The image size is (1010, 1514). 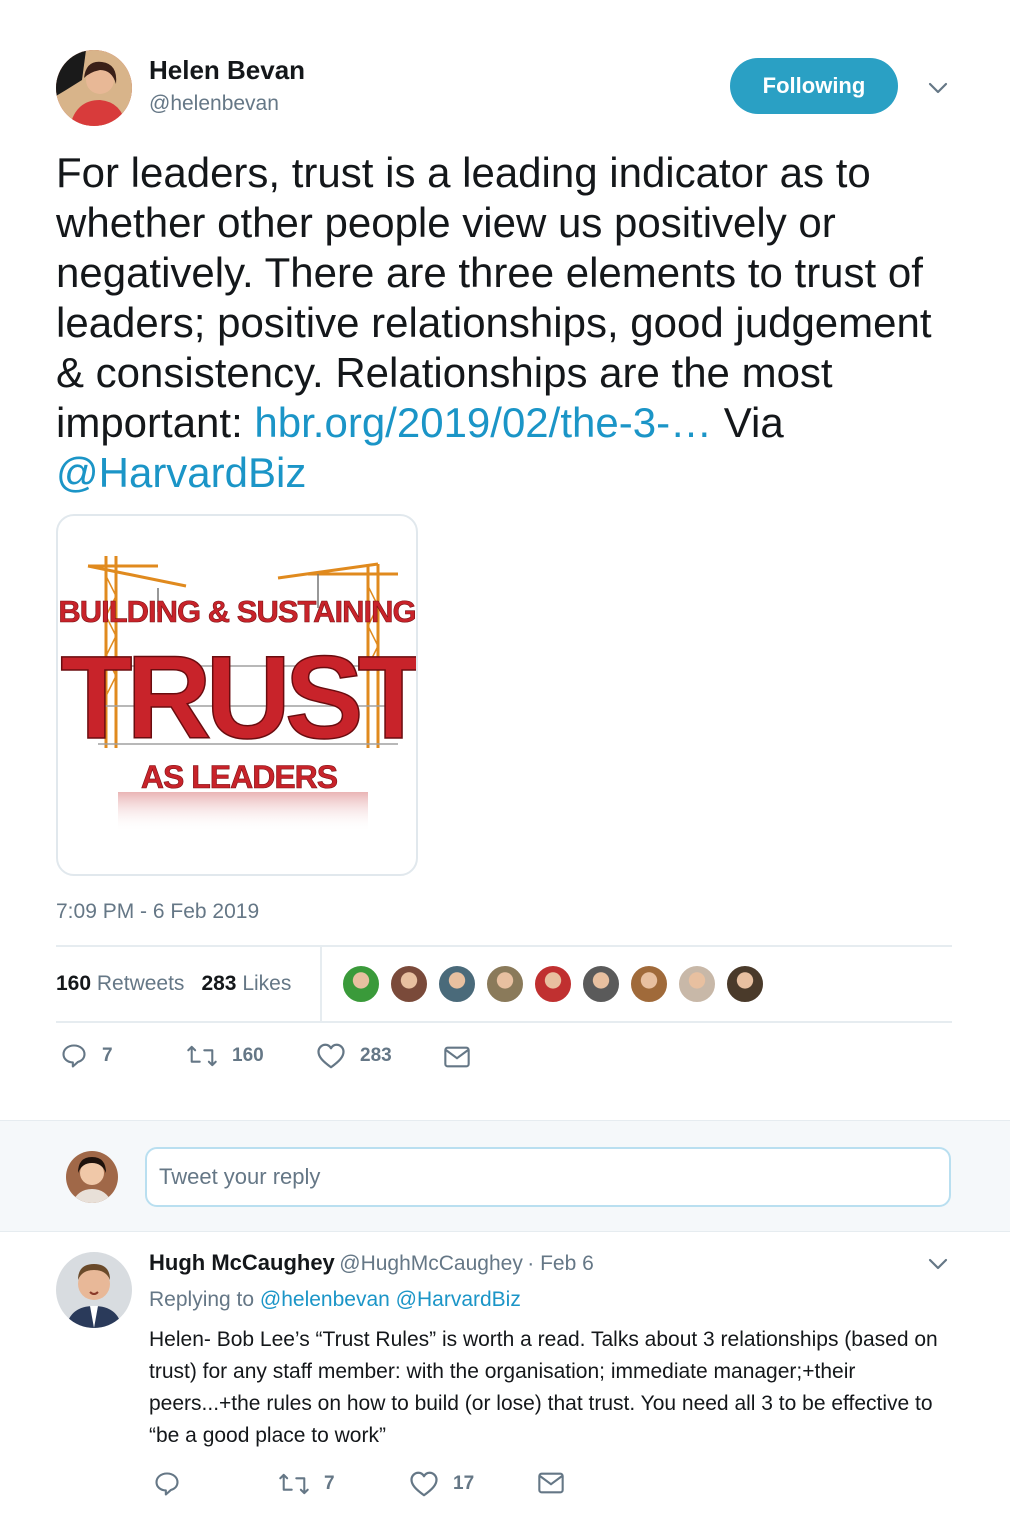 I want to click on likes-stat: 283 Likes, so click(x=246, y=984).